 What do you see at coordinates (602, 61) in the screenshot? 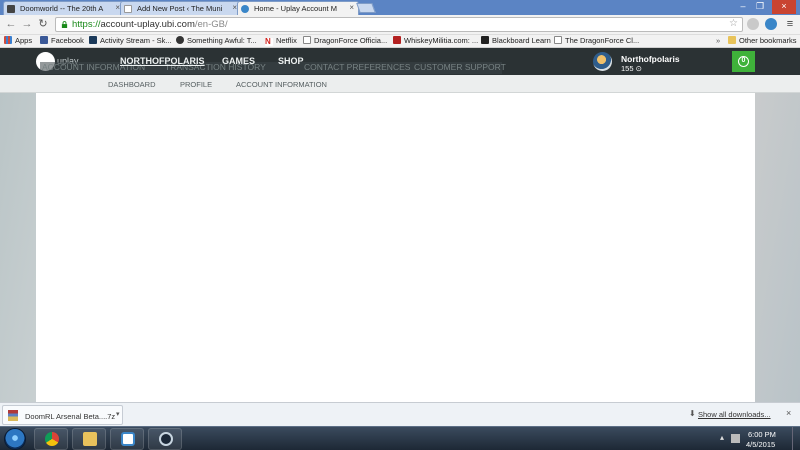
I see `avatar` at bounding box center [602, 61].